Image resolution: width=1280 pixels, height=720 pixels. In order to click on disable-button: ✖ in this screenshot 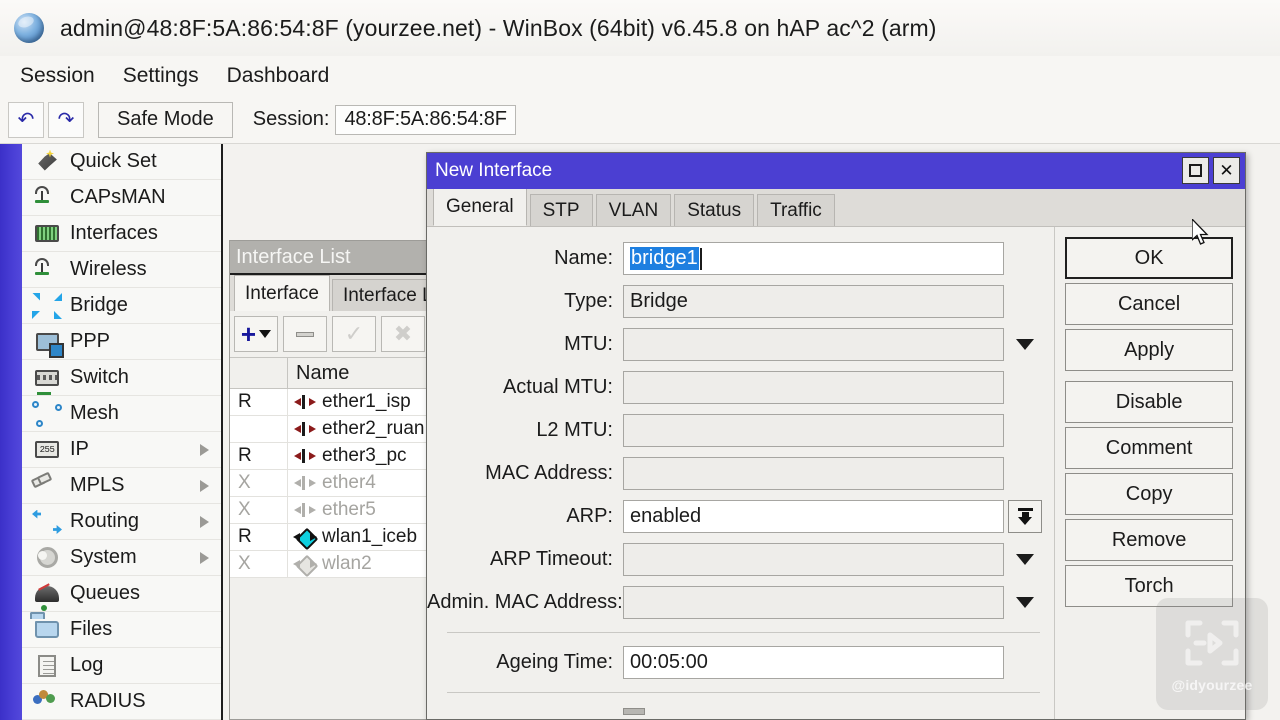, I will do `click(403, 334)`.